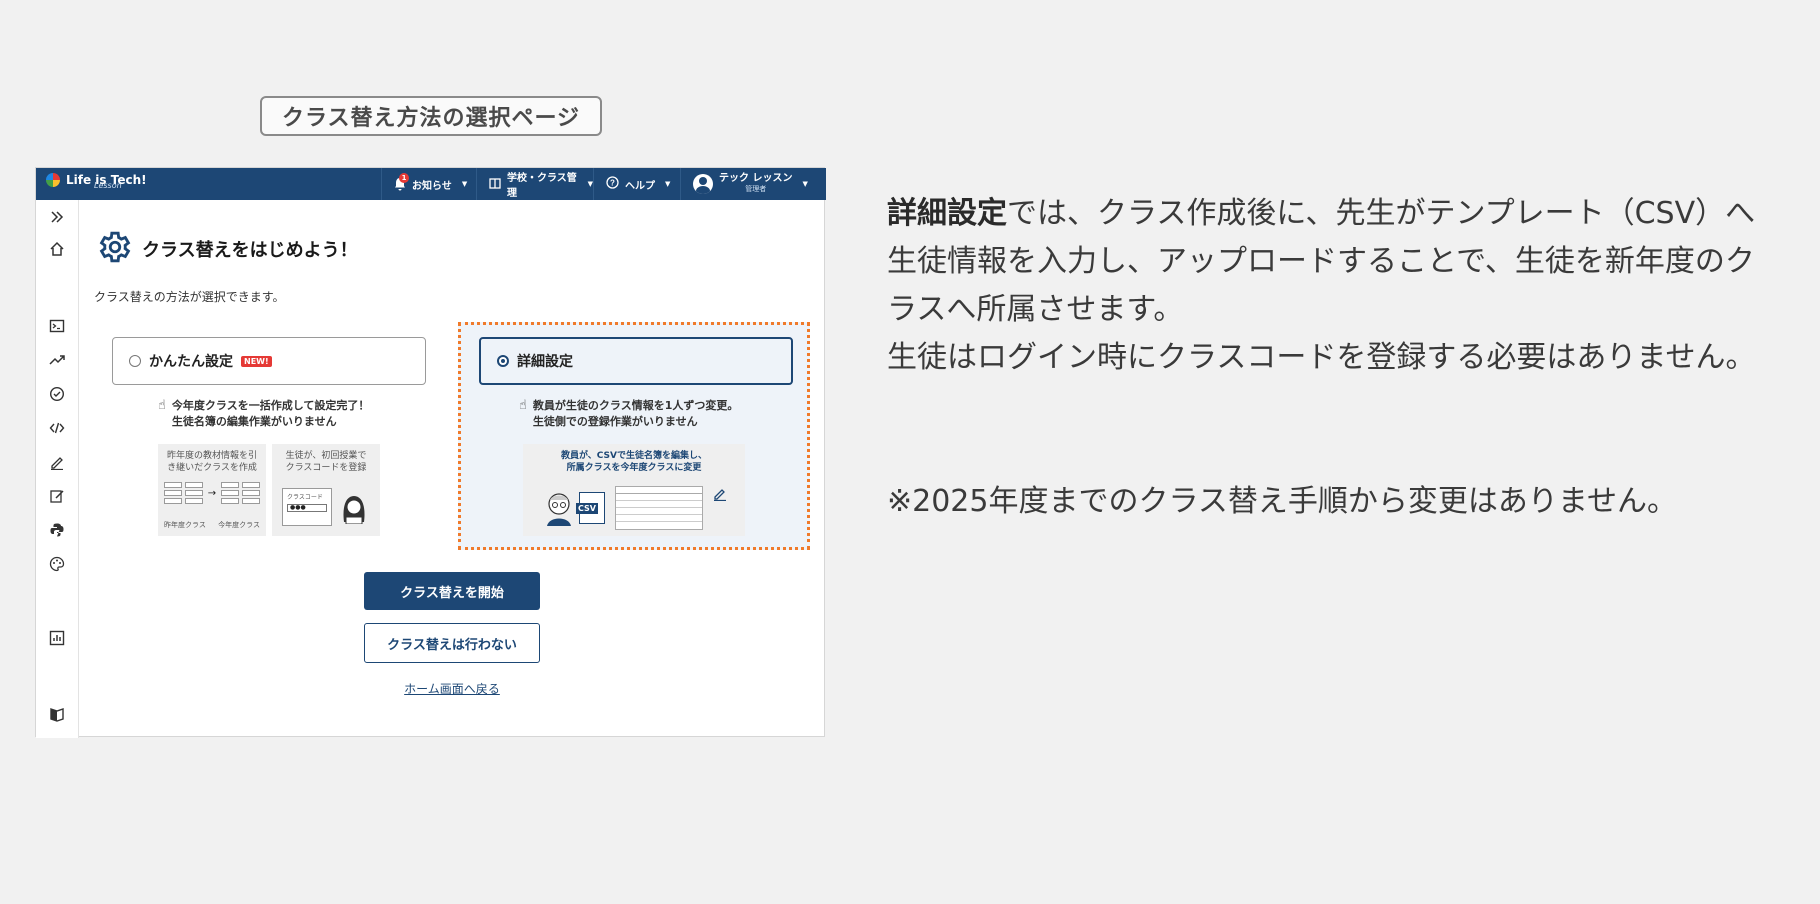 Image resolution: width=1820 pixels, height=904 pixels. Describe the element at coordinates (635, 405) in the screenshot. I see `detail-desc-line1: 教員が生徒のクラス情報を1人ずつ変更。` at that location.